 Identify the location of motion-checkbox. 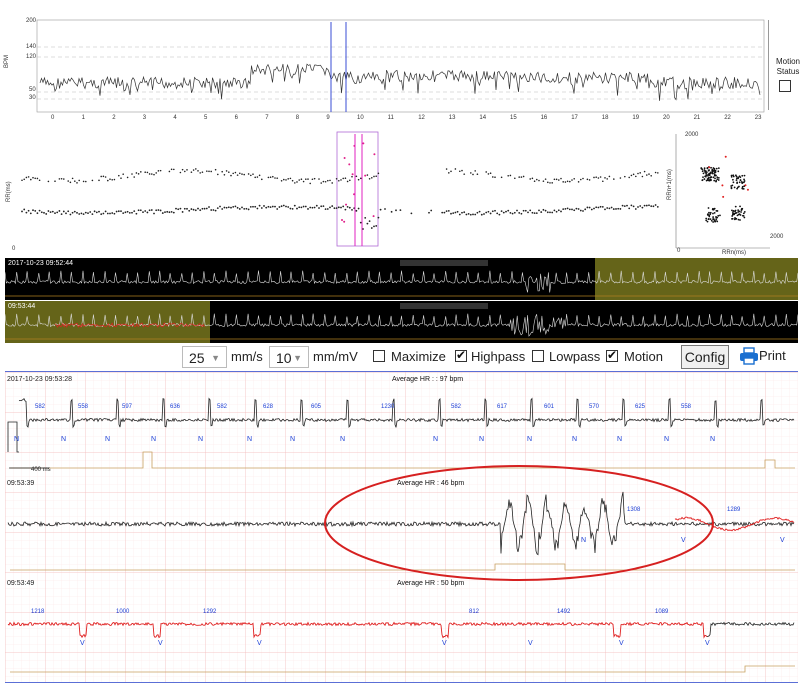
(612, 355).